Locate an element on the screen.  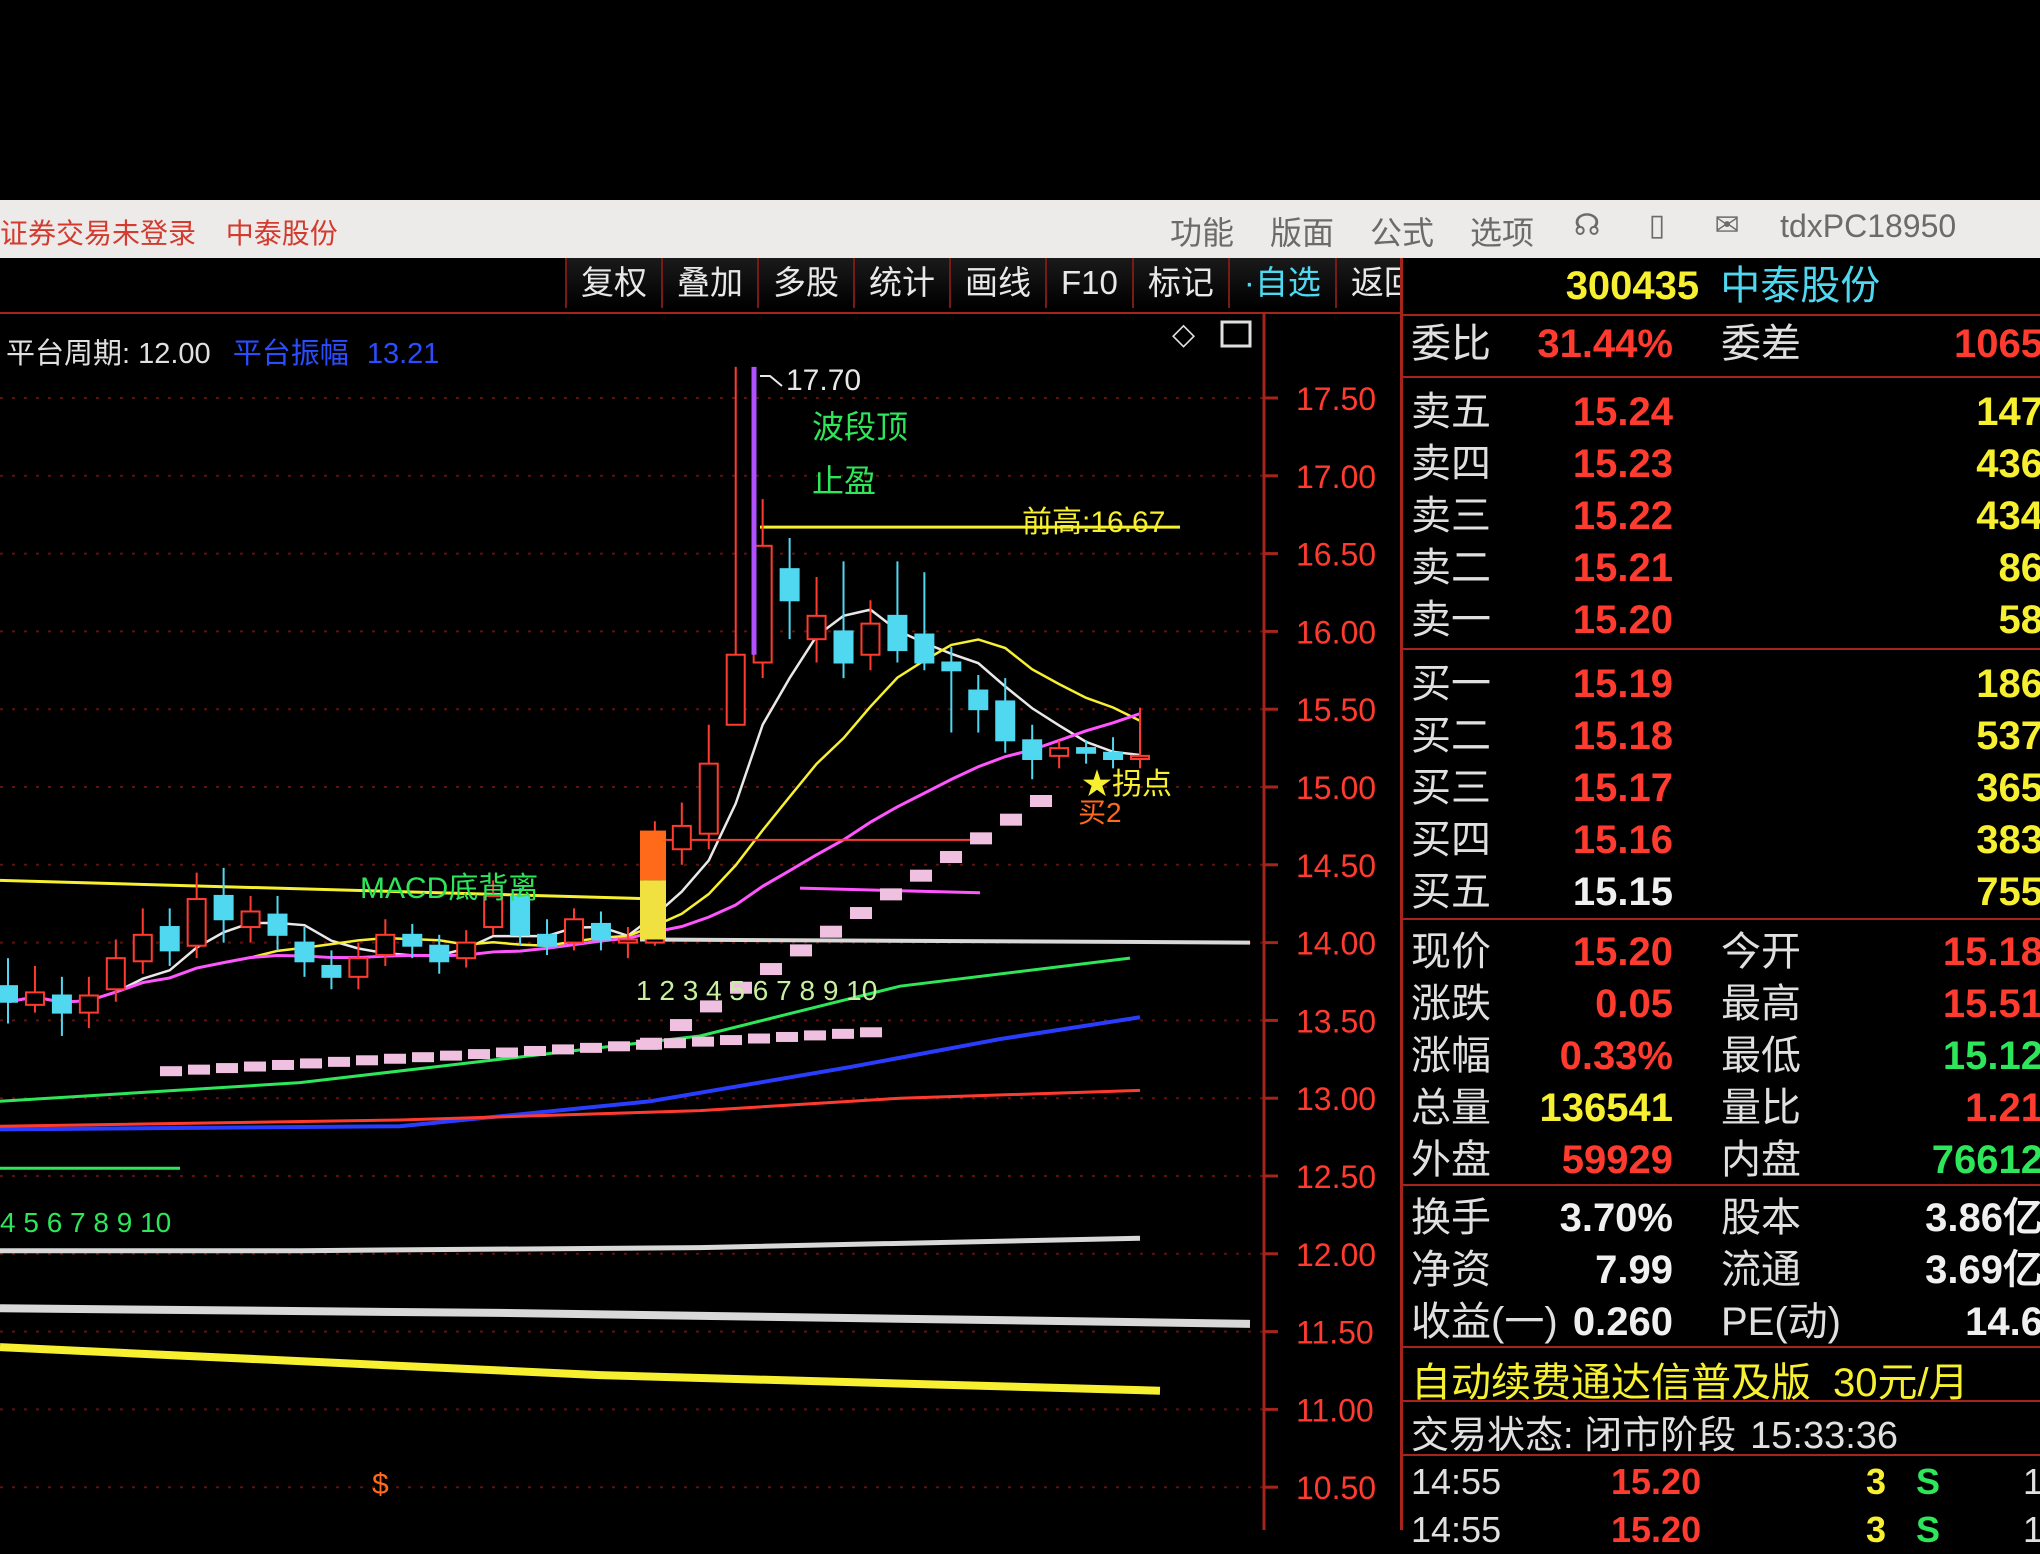
stat-value: 59929 is located at coordinates (1617, 1160).